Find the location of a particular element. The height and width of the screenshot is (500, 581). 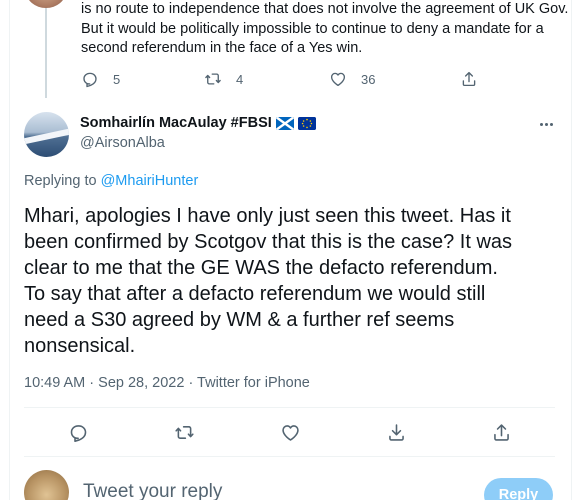

author-handle: @AirsonAlba is located at coordinates (122, 143).